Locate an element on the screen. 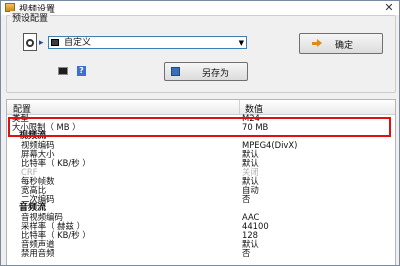  grid-row: 音频声道 默认 is located at coordinates (201, 244).